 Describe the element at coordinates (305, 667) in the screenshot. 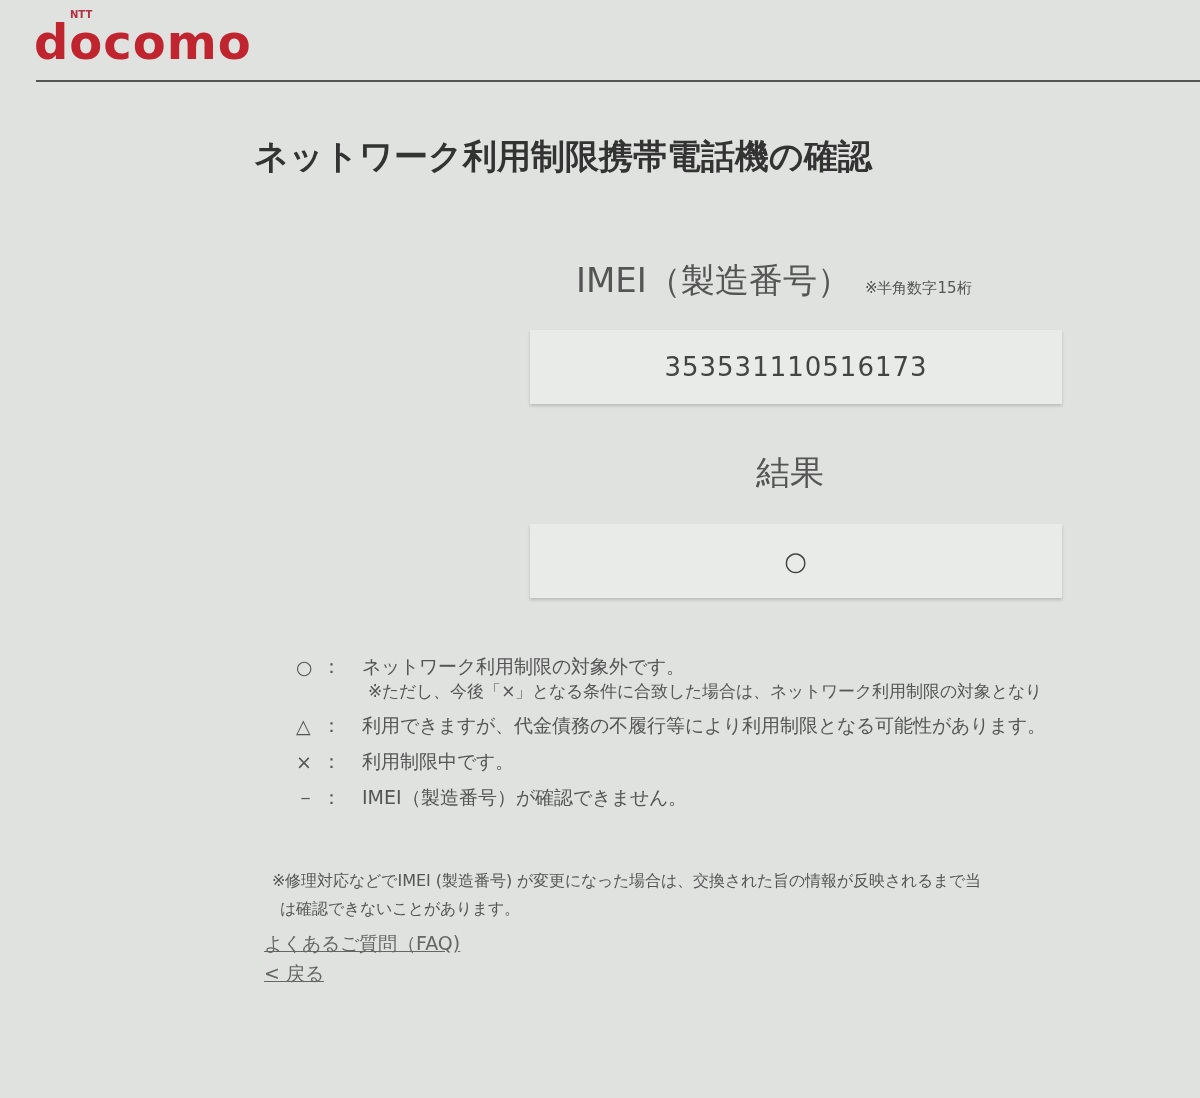

I see `legend-symbol: ○` at that location.